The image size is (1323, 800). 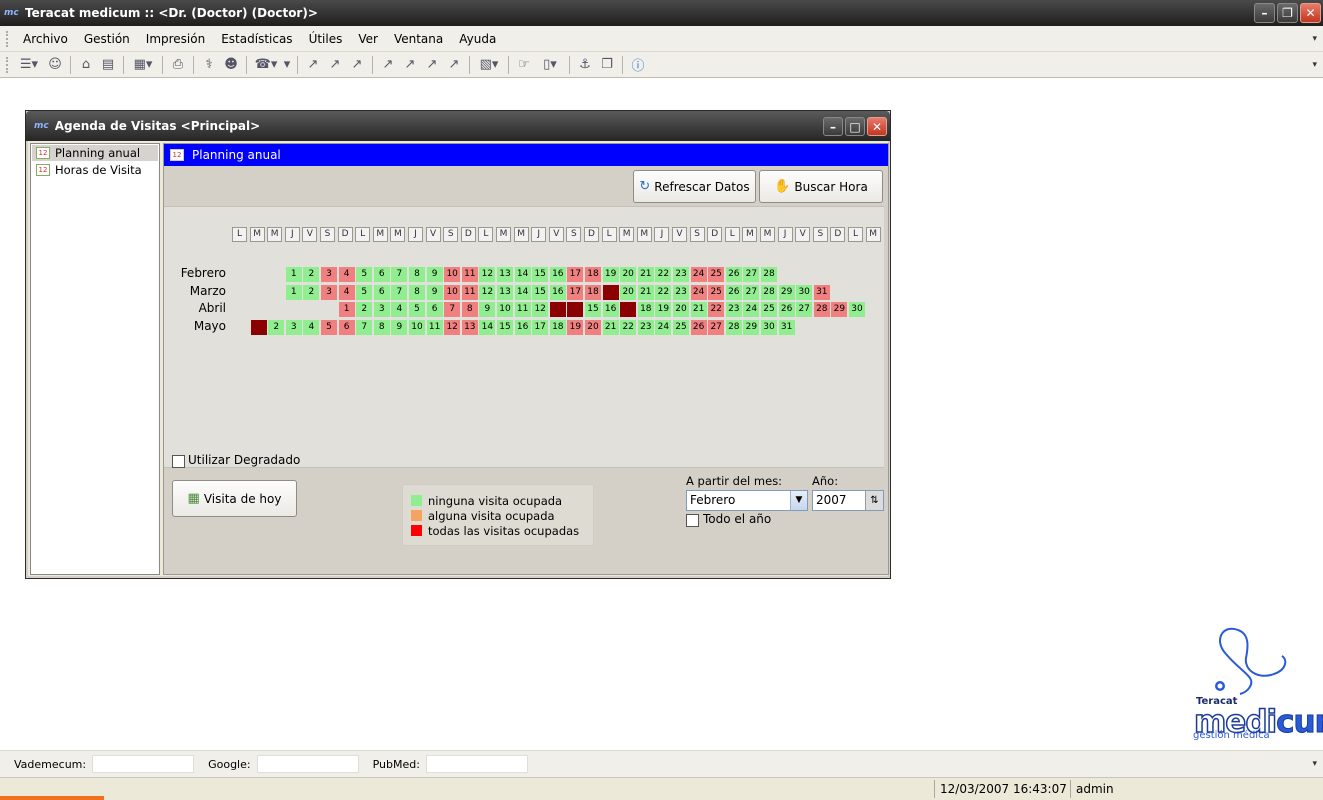 What do you see at coordinates (326, 39) in the screenshot?
I see `menu-utiles: Útiles` at bounding box center [326, 39].